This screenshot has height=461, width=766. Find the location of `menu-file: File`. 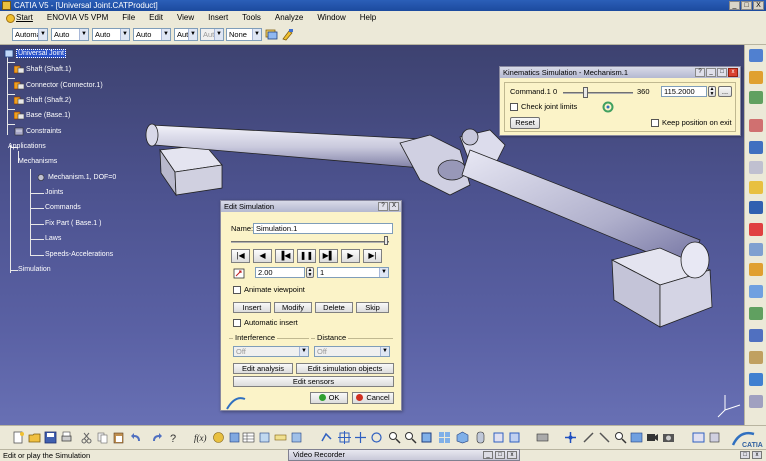

menu-file: File is located at coordinates (128, 17).